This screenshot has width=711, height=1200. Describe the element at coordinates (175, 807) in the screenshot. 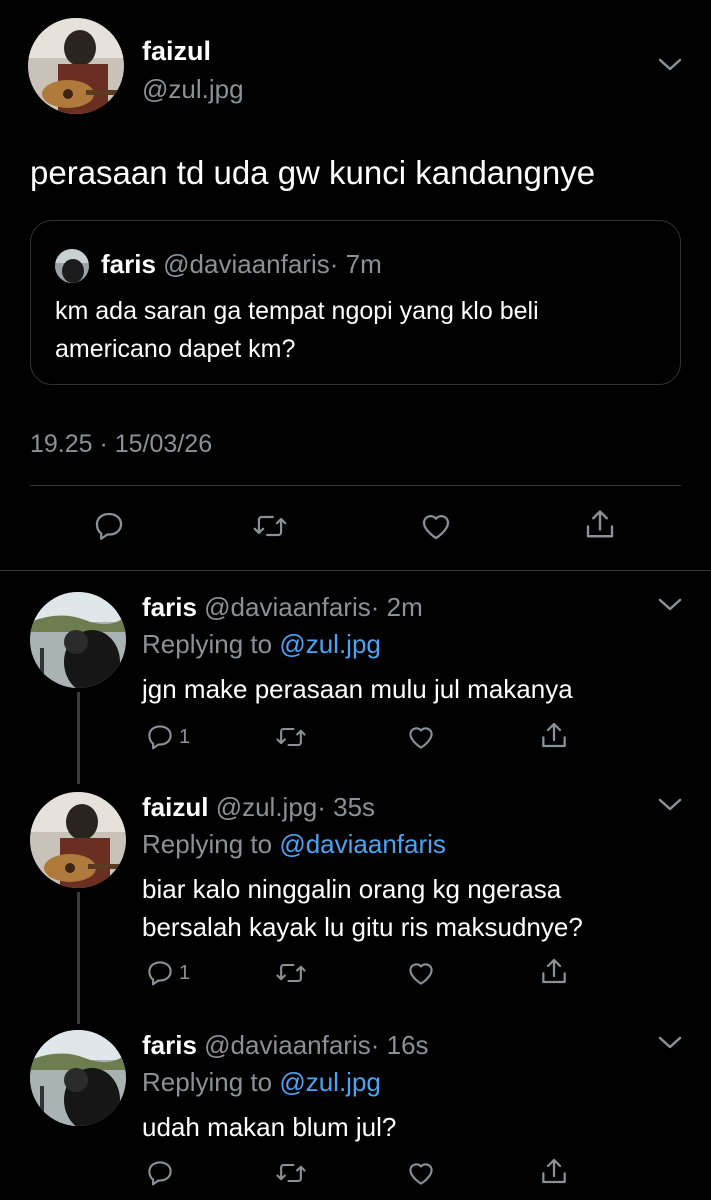

I see `reply-author-name: faizul` at that location.